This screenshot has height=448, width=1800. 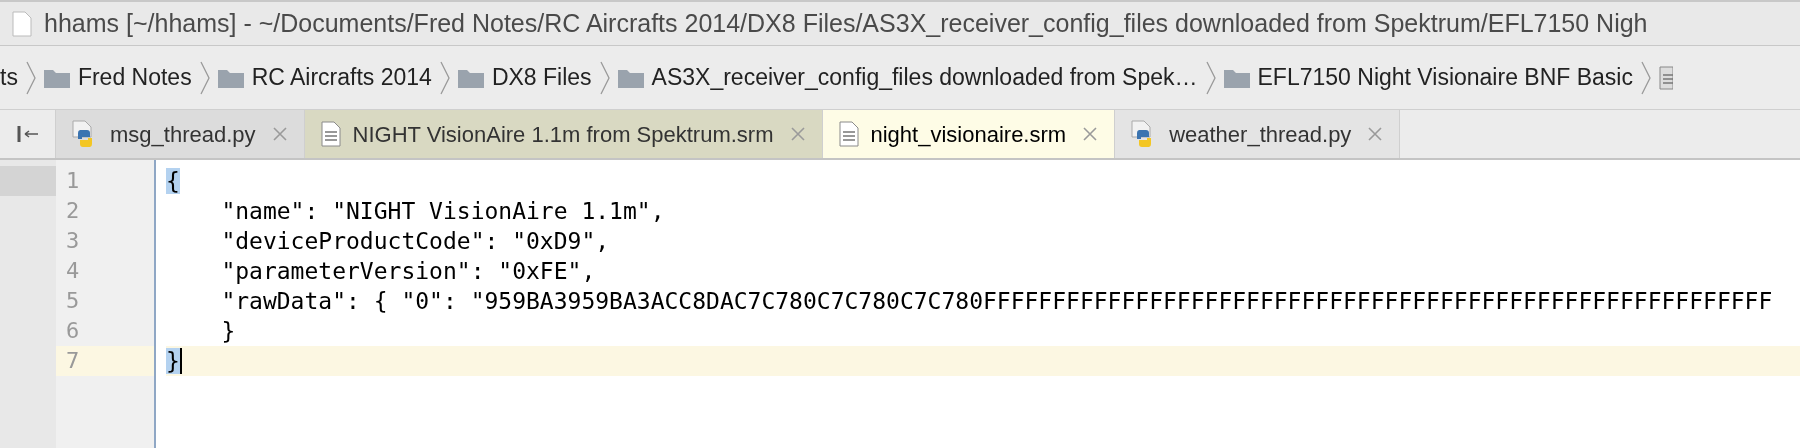 What do you see at coordinates (73, 301) in the screenshot?
I see `line-number: 5` at bounding box center [73, 301].